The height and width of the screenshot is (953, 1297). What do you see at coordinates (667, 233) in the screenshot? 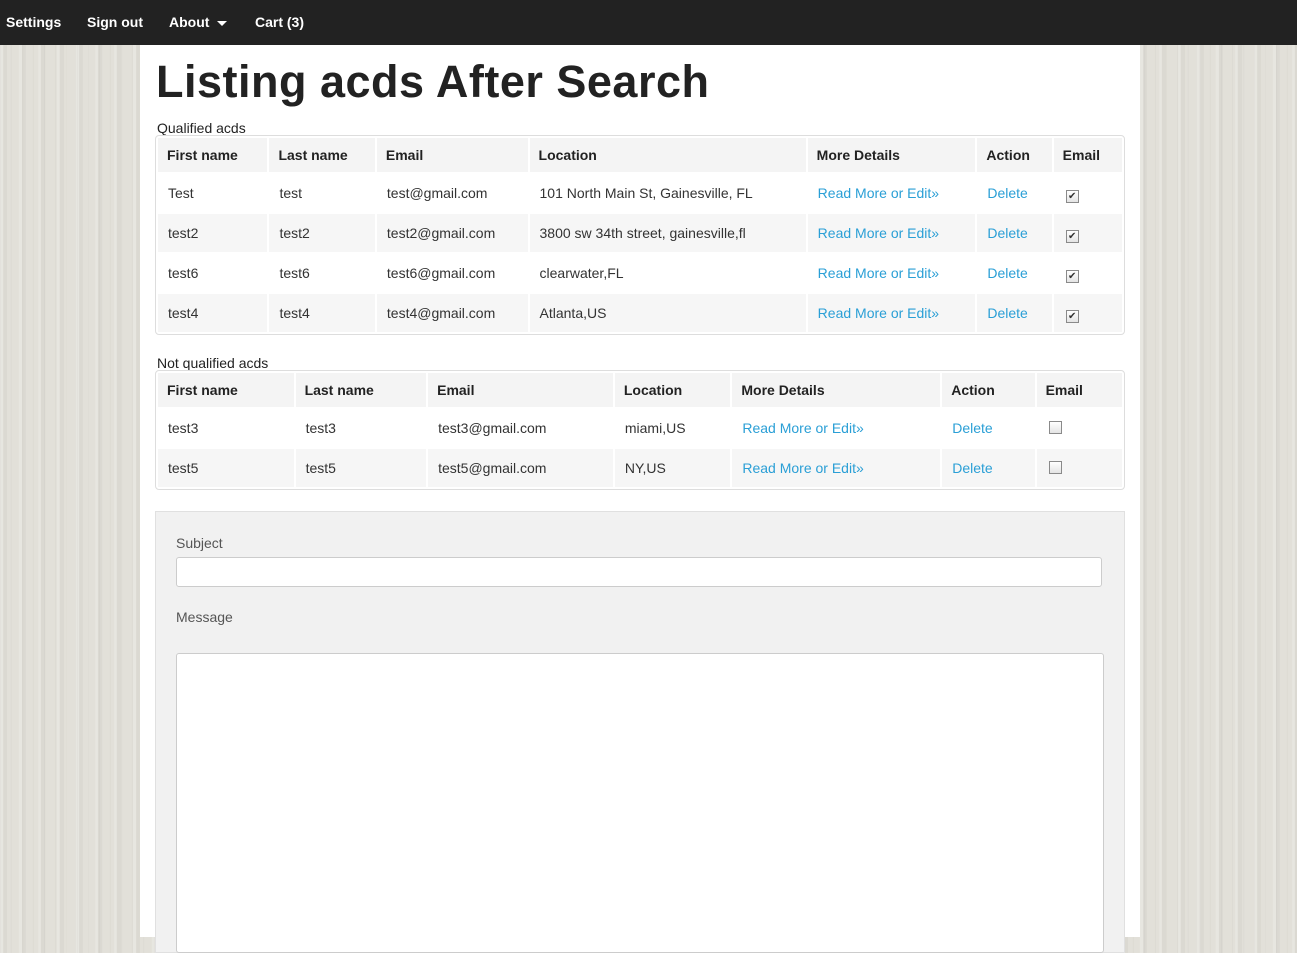
I see `cell-location: 3800 sw 34th street, gainesville,fl` at bounding box center [667, 233].